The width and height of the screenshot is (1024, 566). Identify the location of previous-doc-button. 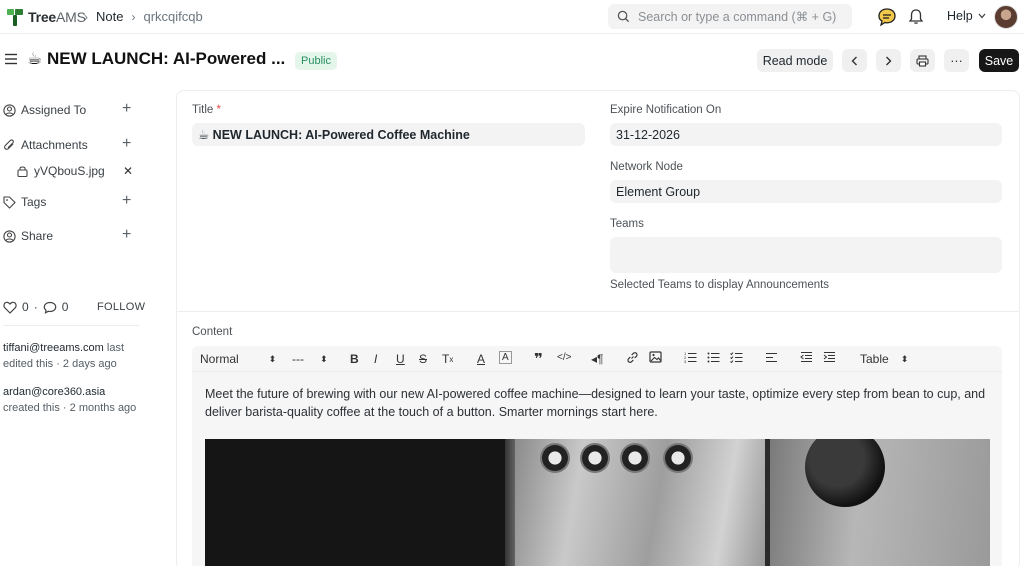
(854, 60).